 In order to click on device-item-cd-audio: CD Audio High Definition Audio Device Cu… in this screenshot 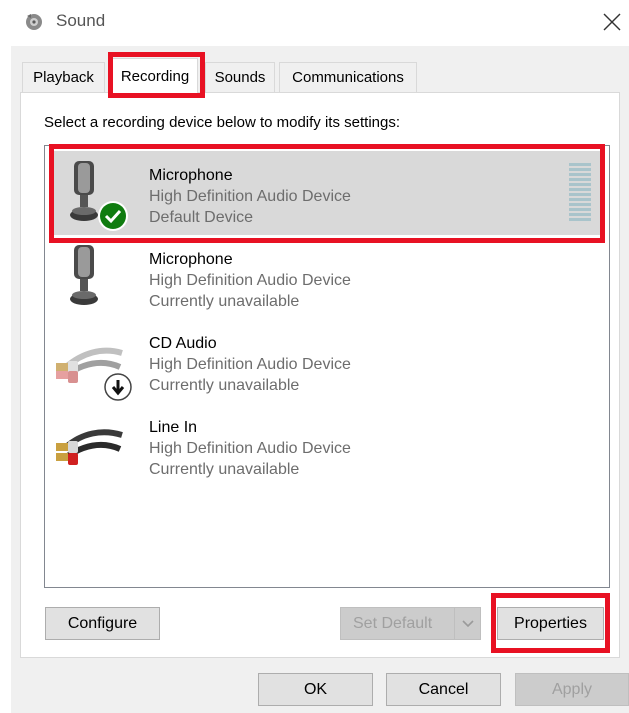, I will do `click(326, 361)`.